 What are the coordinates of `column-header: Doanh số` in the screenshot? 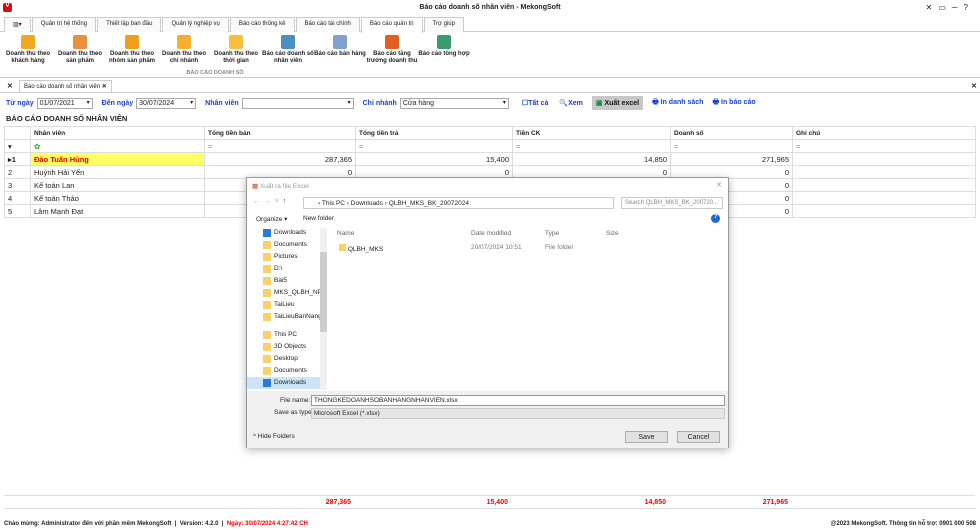 It's located at (731, 133).